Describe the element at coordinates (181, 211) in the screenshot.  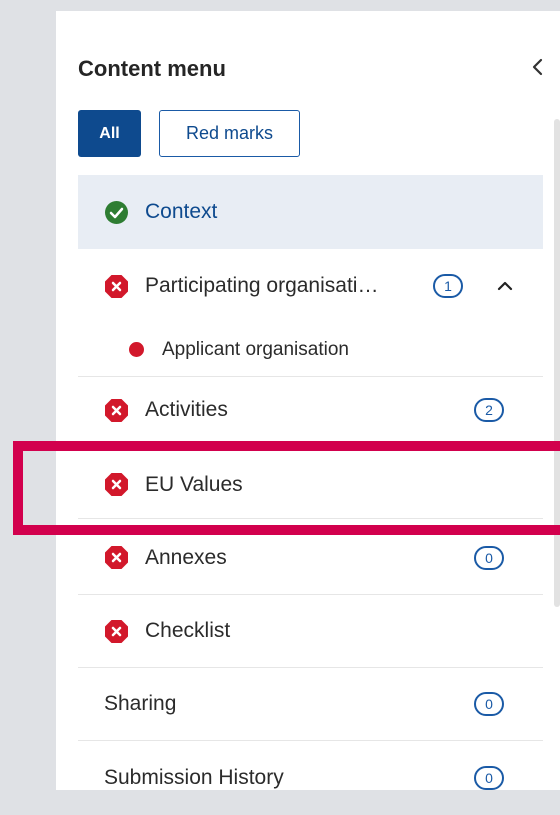
I see `menu-item-label: Context` at that location.